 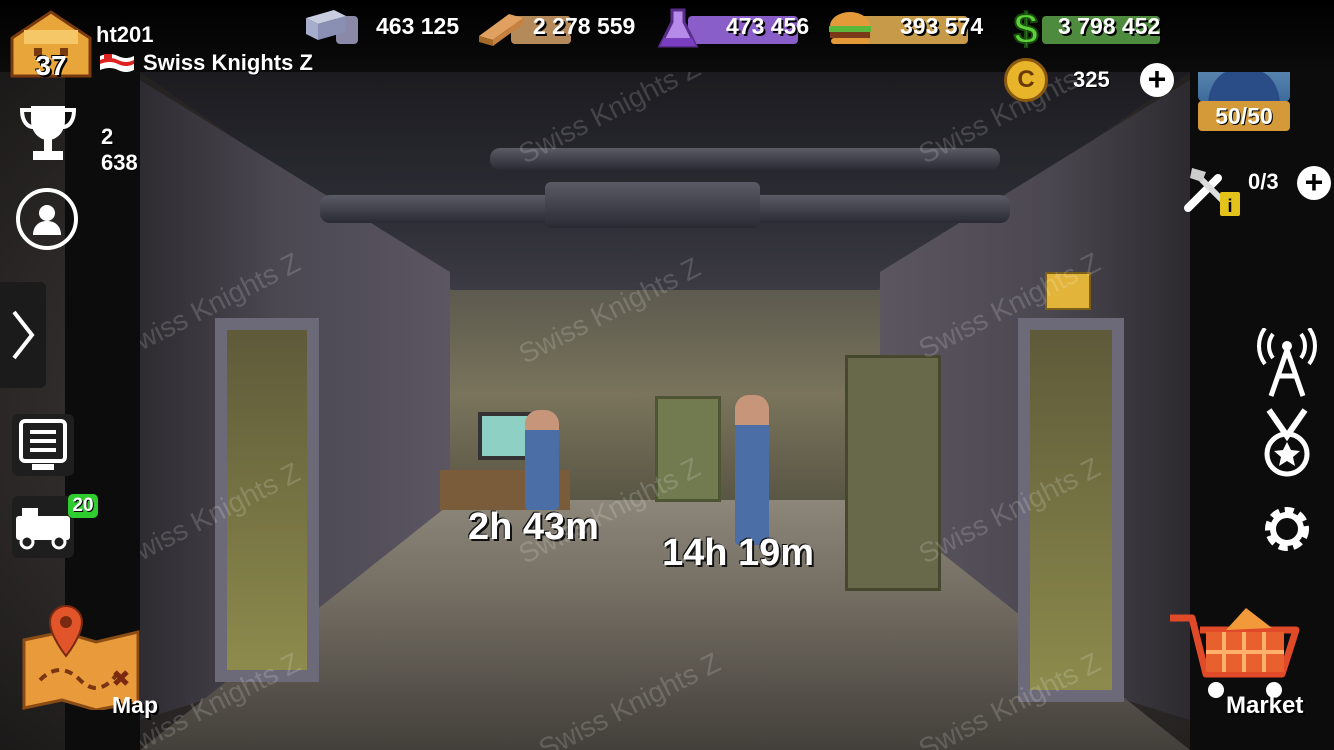 What do you see at coordinates (678, 28) in the screenshot?
I see `flask-icon` at bounding box center [678, 28].